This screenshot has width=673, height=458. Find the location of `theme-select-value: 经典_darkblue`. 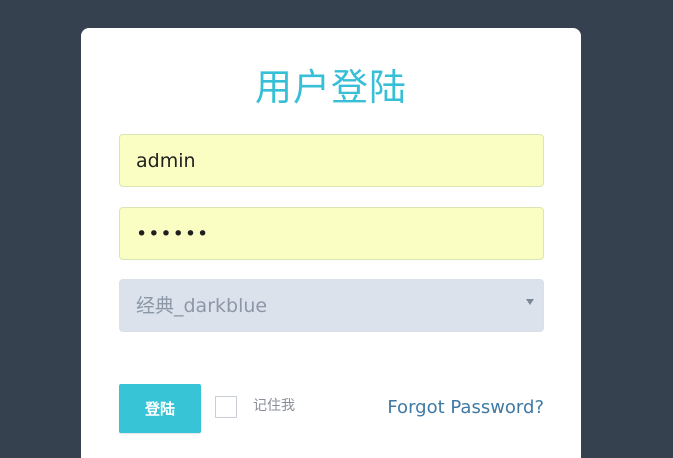

theme-select-value: 经典_darkblue is located at coordinates (202, 306).